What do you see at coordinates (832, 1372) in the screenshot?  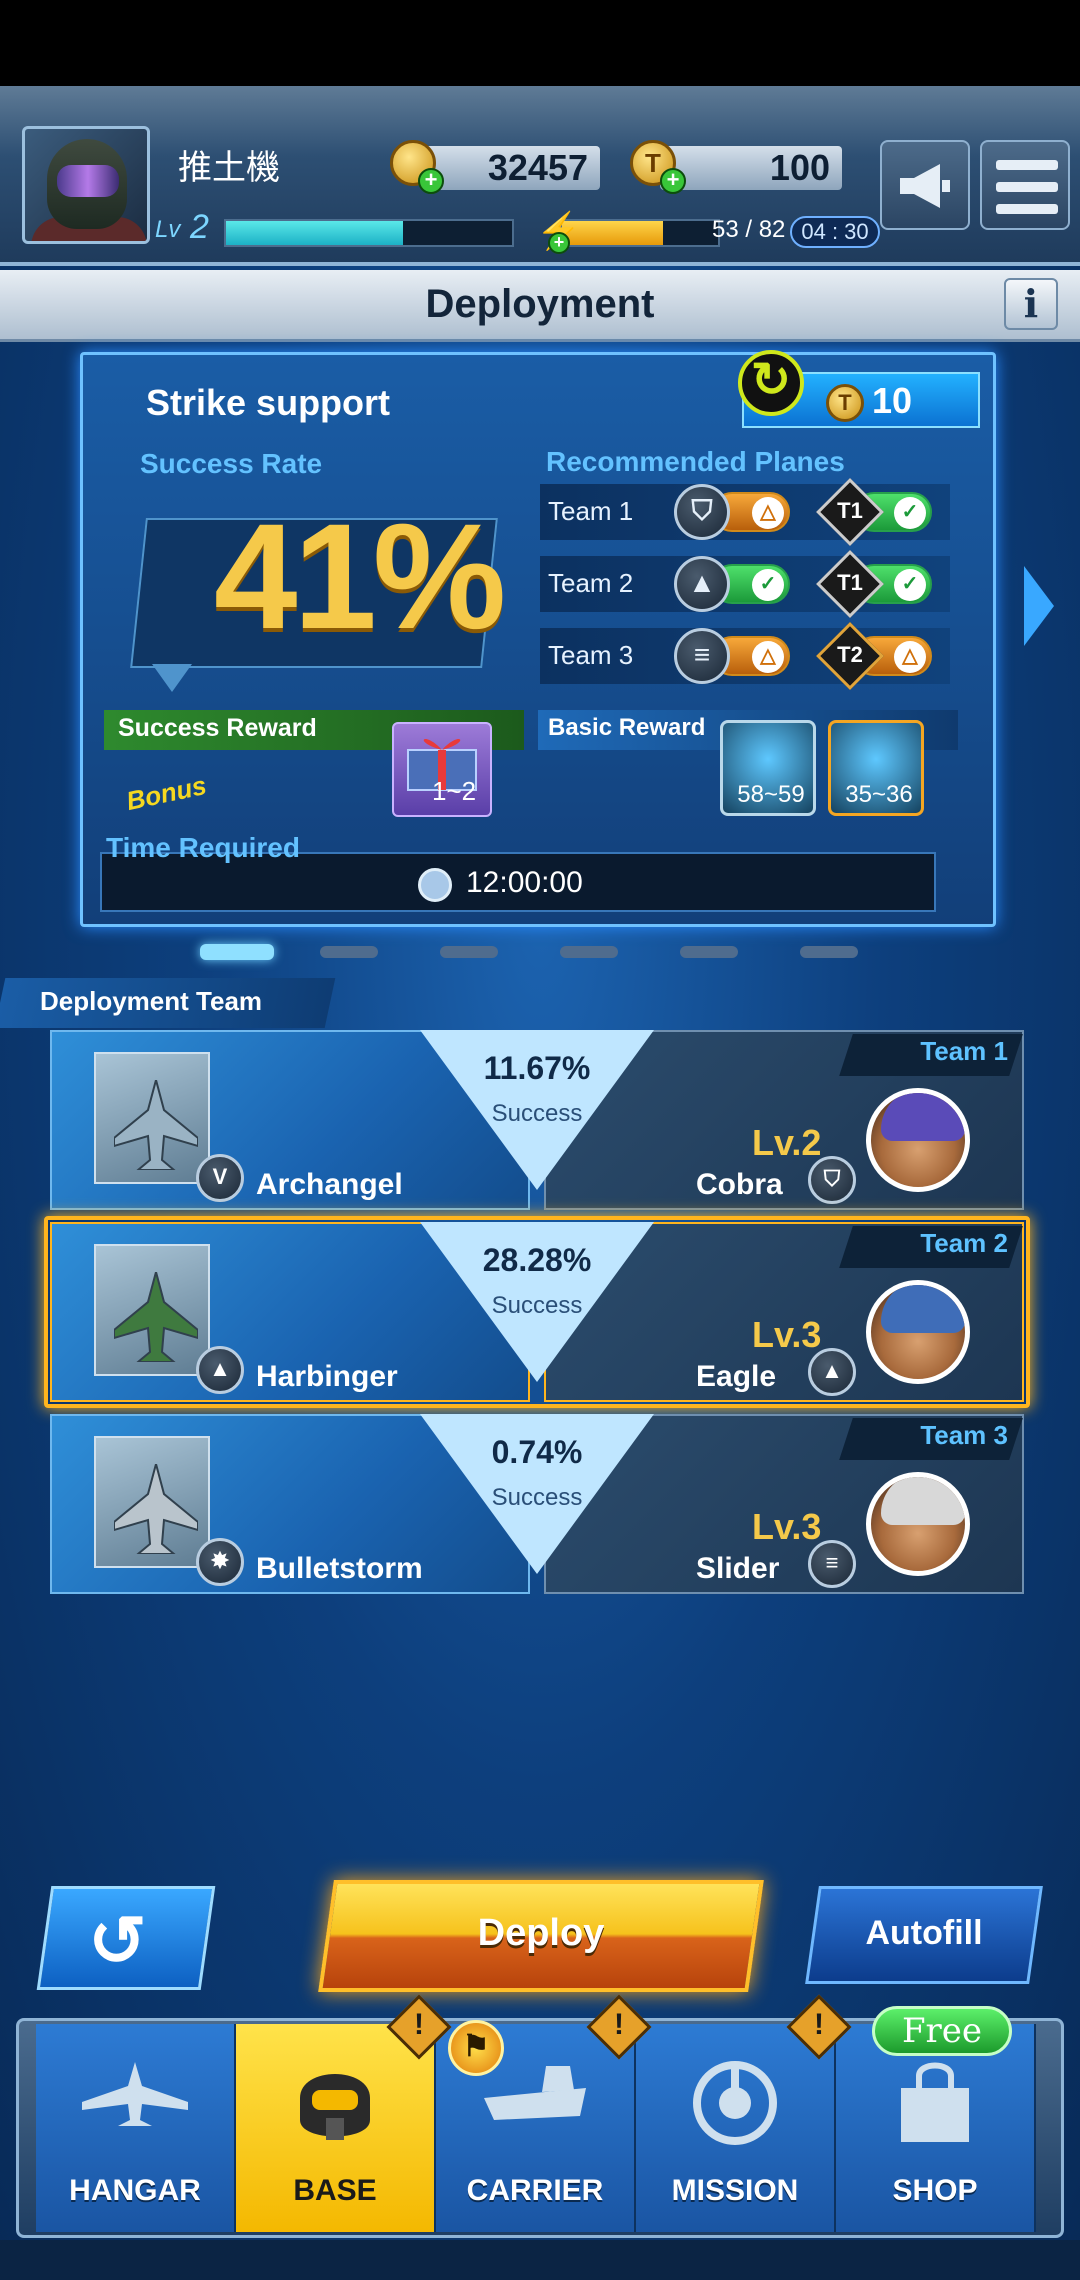 I see `rocket-icon: ▲` at bounding box center [832, 1372].